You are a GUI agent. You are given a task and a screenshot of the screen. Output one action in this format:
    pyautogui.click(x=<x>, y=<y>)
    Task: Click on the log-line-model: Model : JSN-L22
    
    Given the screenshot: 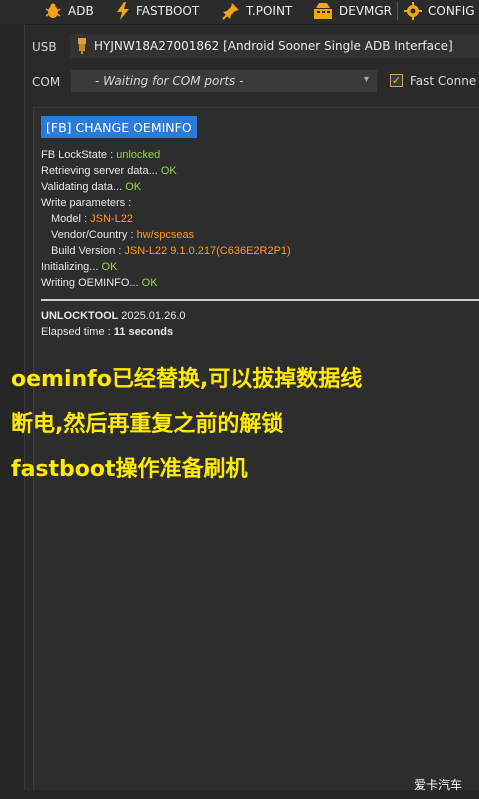 What is the action you would take?
    pyautogui.click(x=92, y=219)
    